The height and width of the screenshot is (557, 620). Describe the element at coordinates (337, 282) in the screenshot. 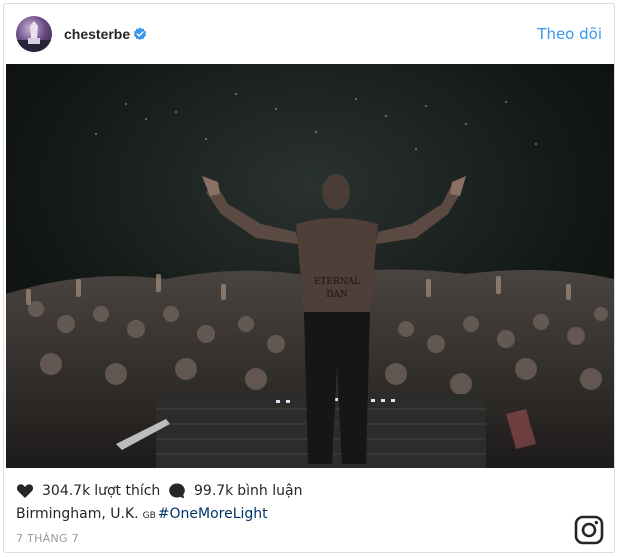

I see `tattoo-text-1: ETERNAL` at that location.